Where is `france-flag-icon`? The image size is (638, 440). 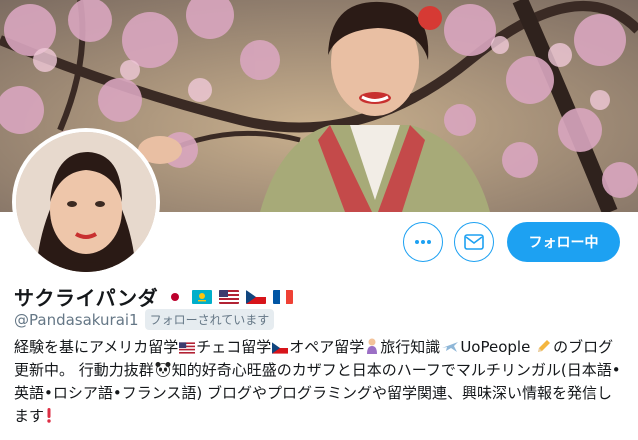 france-flag-icon is located at coordinates (283, 296).